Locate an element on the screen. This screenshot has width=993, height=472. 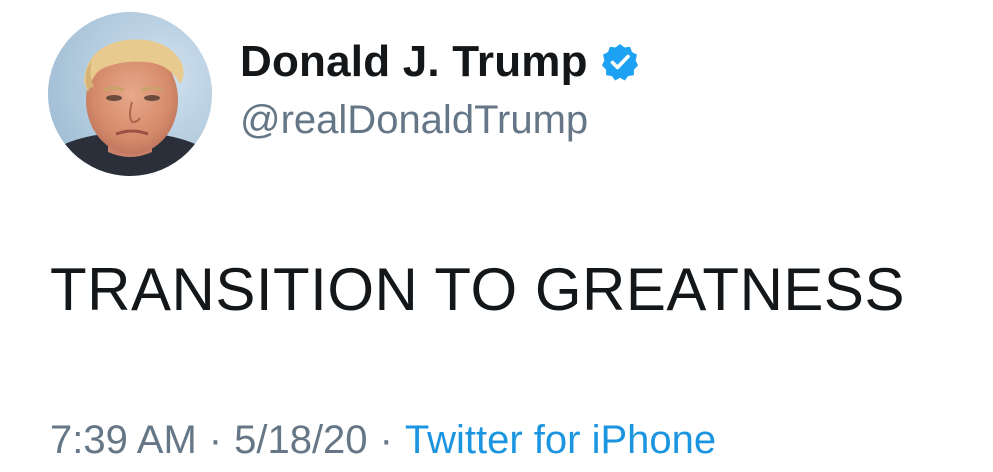
verified-badge-icon is located at coordinates (620, 62).